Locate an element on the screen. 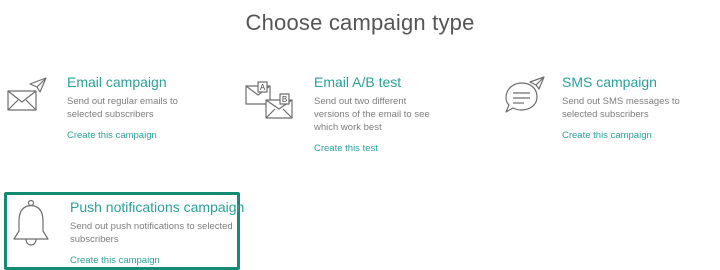 The height and width of the screenshot is (270, 720). page-title: Choose campaign type is located at coordinates (360, 22).